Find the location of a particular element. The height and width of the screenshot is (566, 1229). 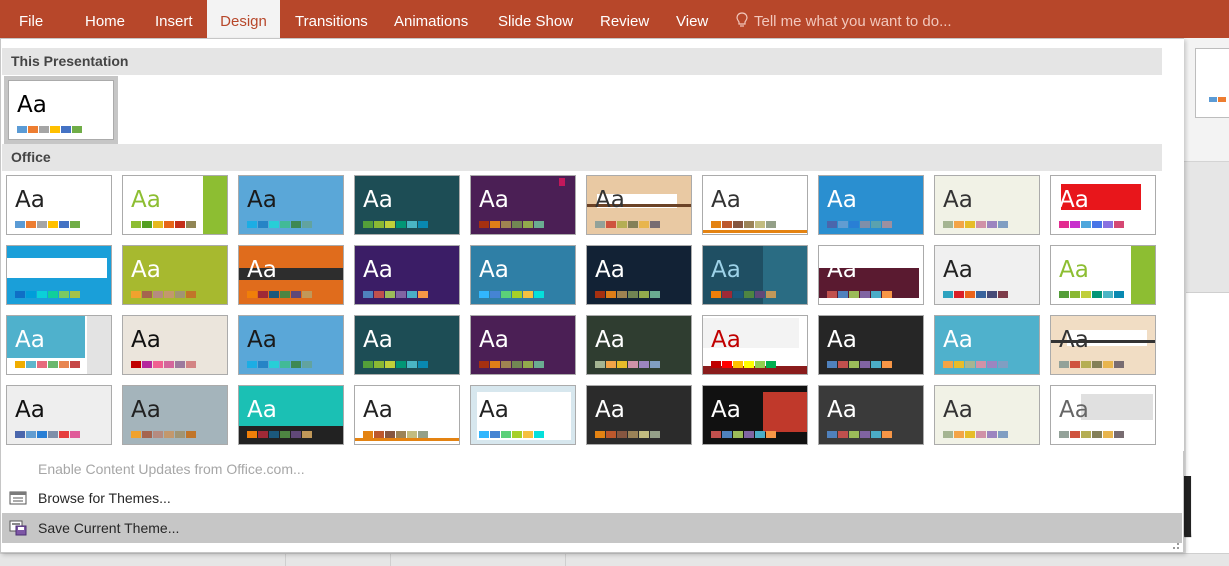

tab-transitions: Transitions is located at coordinates (331, 19).